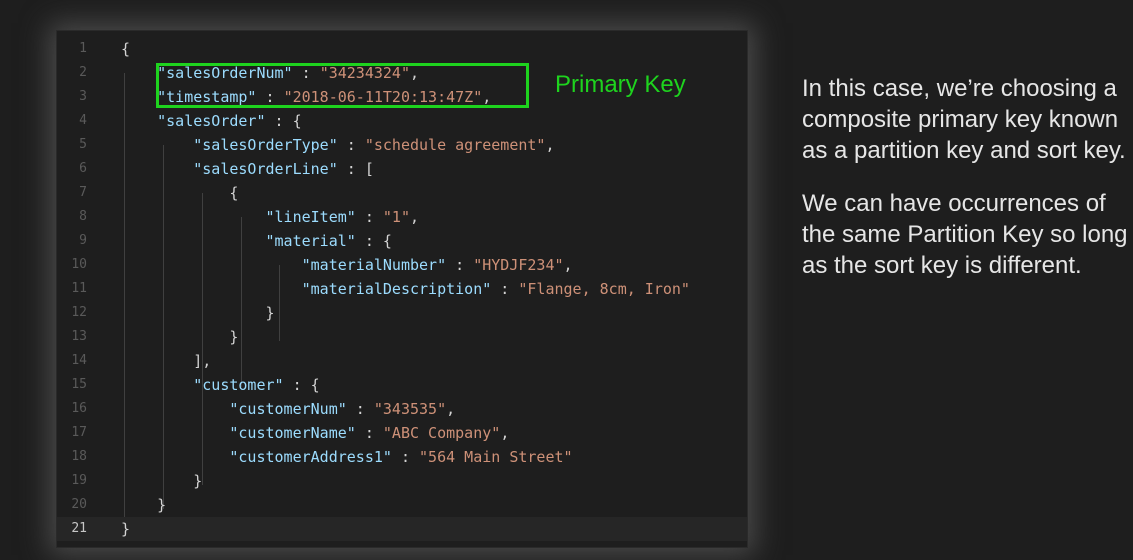 The height and width of the screenshot is (560, 1133). What do you see at coordinates (79, 312) in the screenshot?
I see `line-number: 12` at bounding box center [79, 312].